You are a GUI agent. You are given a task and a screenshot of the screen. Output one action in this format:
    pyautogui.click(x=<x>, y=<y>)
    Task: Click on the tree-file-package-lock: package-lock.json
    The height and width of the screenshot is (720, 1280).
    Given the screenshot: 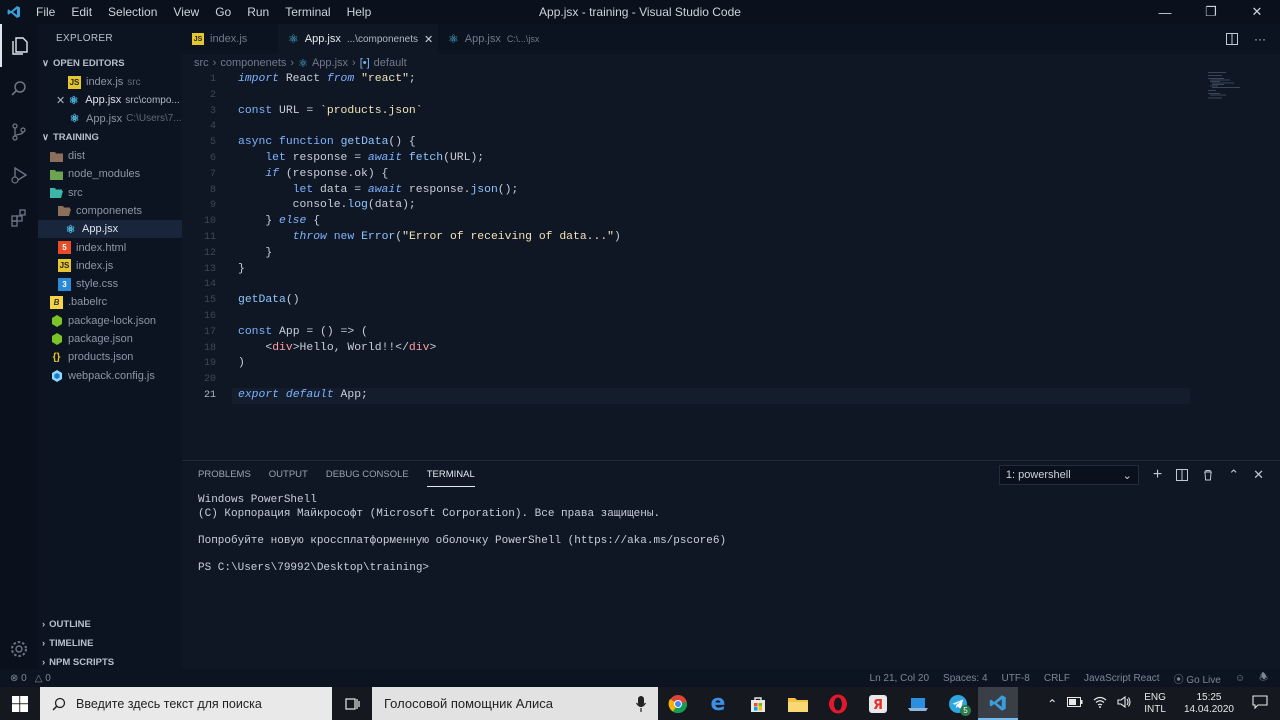 What is the action you would take?
    pyautogui.click(x=110, y=321)
    